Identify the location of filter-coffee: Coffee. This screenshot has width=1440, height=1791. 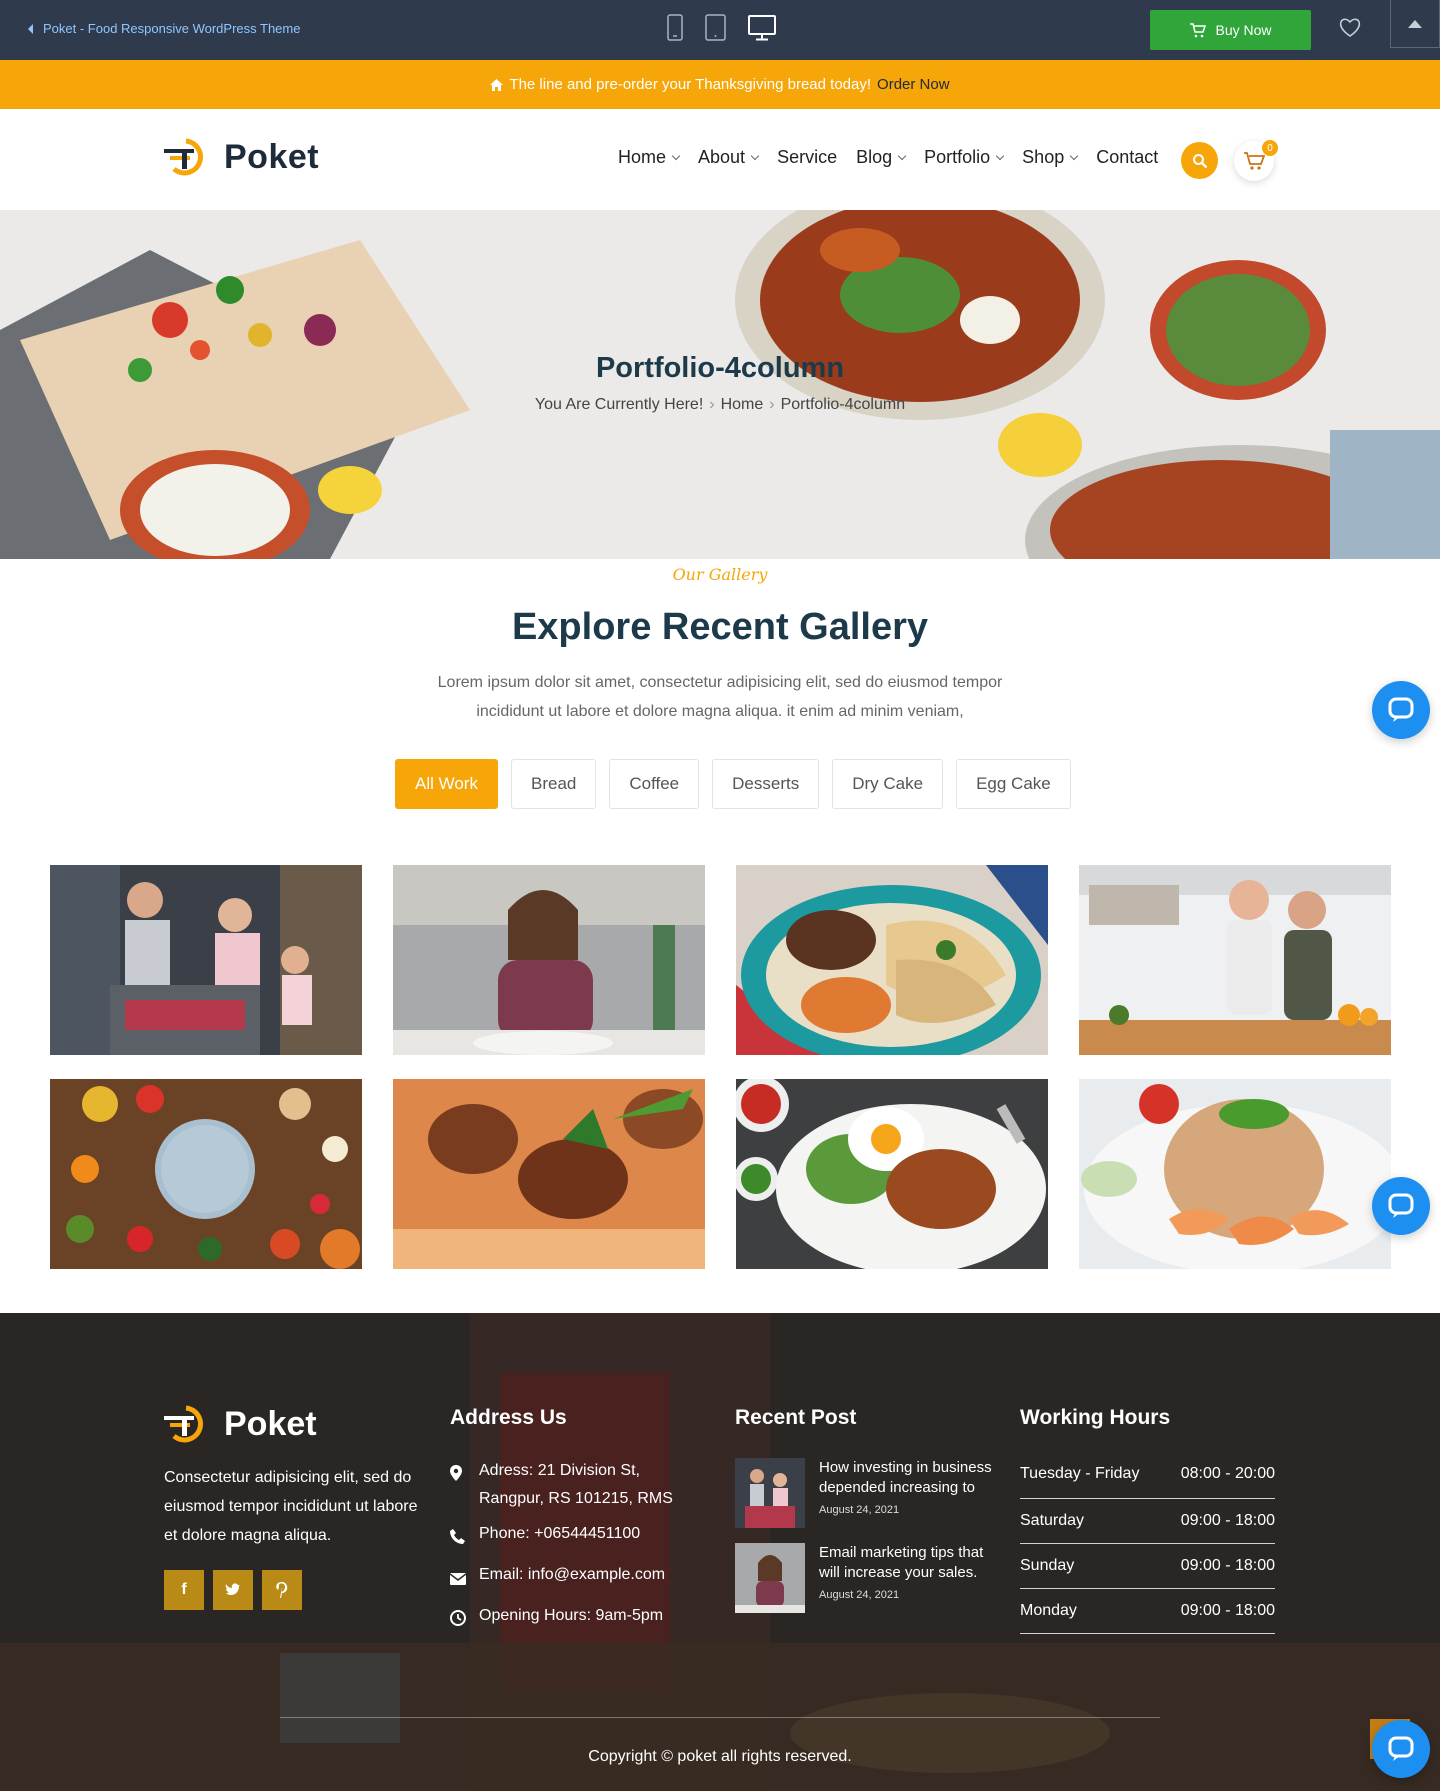
(654, 784).